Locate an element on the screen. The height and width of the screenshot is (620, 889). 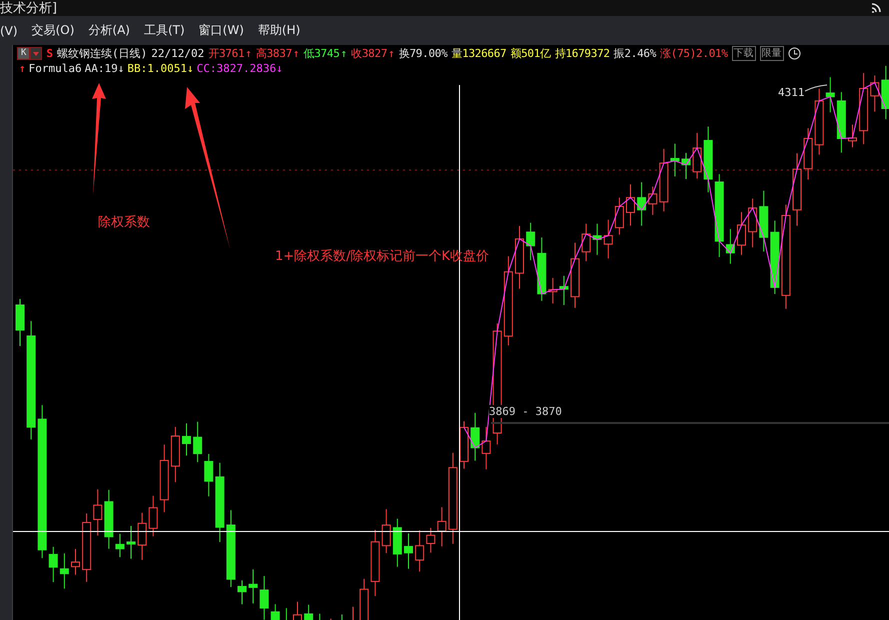
caret-icon is located at coordinates (36, 54).